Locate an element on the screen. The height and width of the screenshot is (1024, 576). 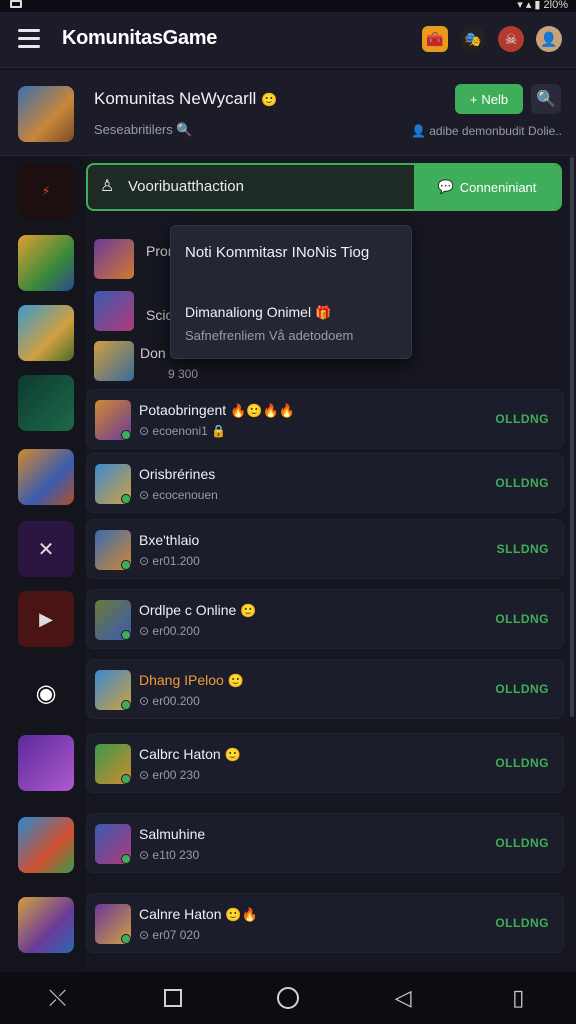
pirate-avatar-icon: ☠ is located at coordinates (511, 39).